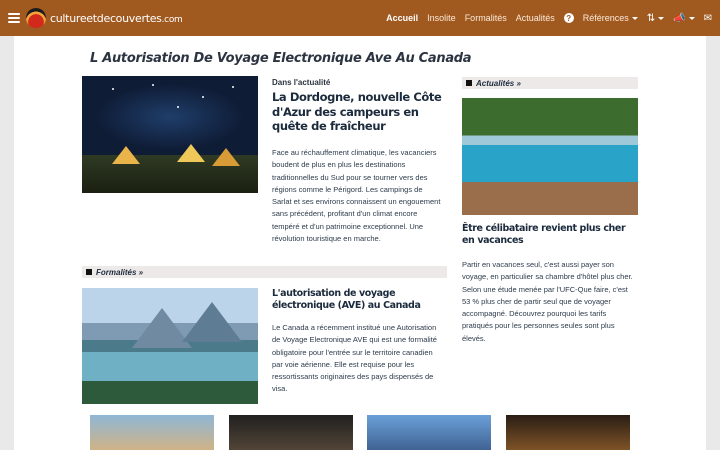  Describe the element at coordinates (486, 18) in the screenshot. I see `nav-link-formalites: Formalités` at that location.